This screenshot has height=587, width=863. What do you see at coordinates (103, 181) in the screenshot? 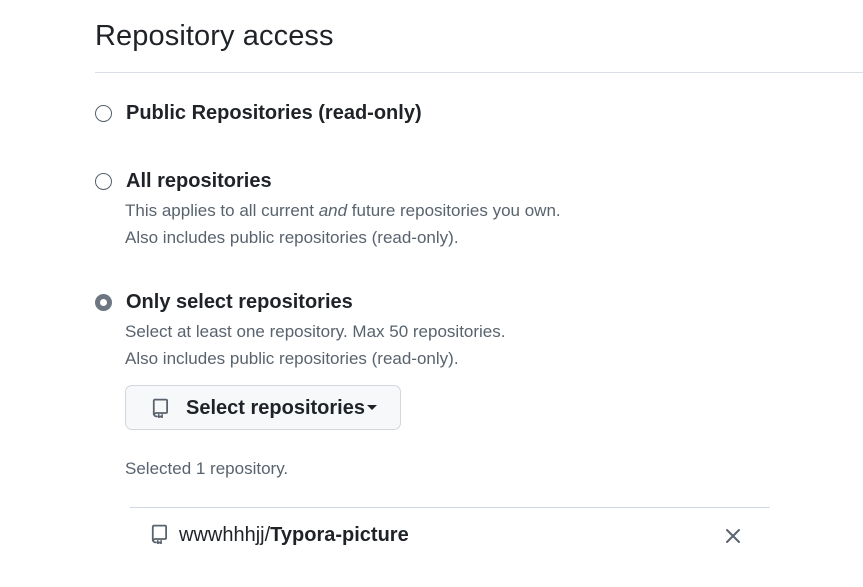
I see `radio-all-repositories` at bounding box center [103, 181].